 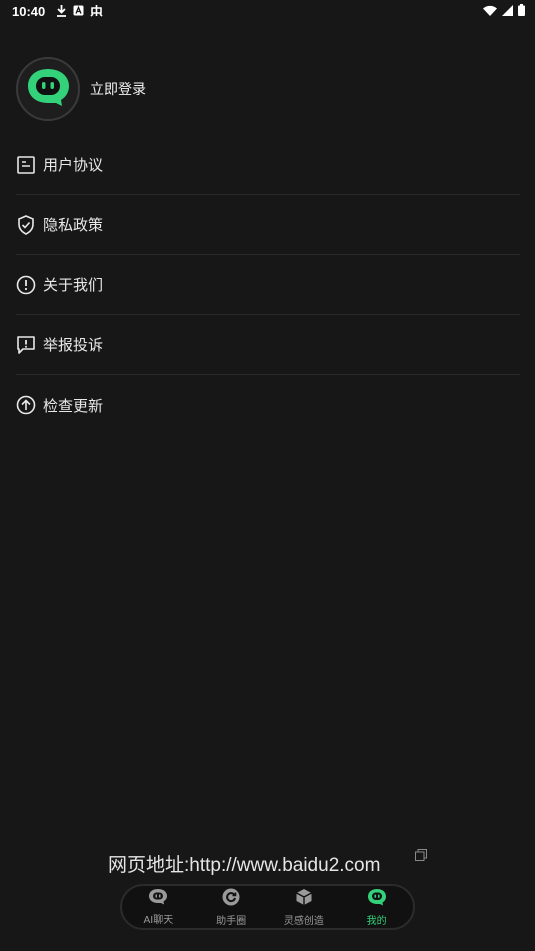 What do you see at coordinates (231, 898) in the screenshot?
I see `circle-refresh-icon` at bounding box center [231, 898].